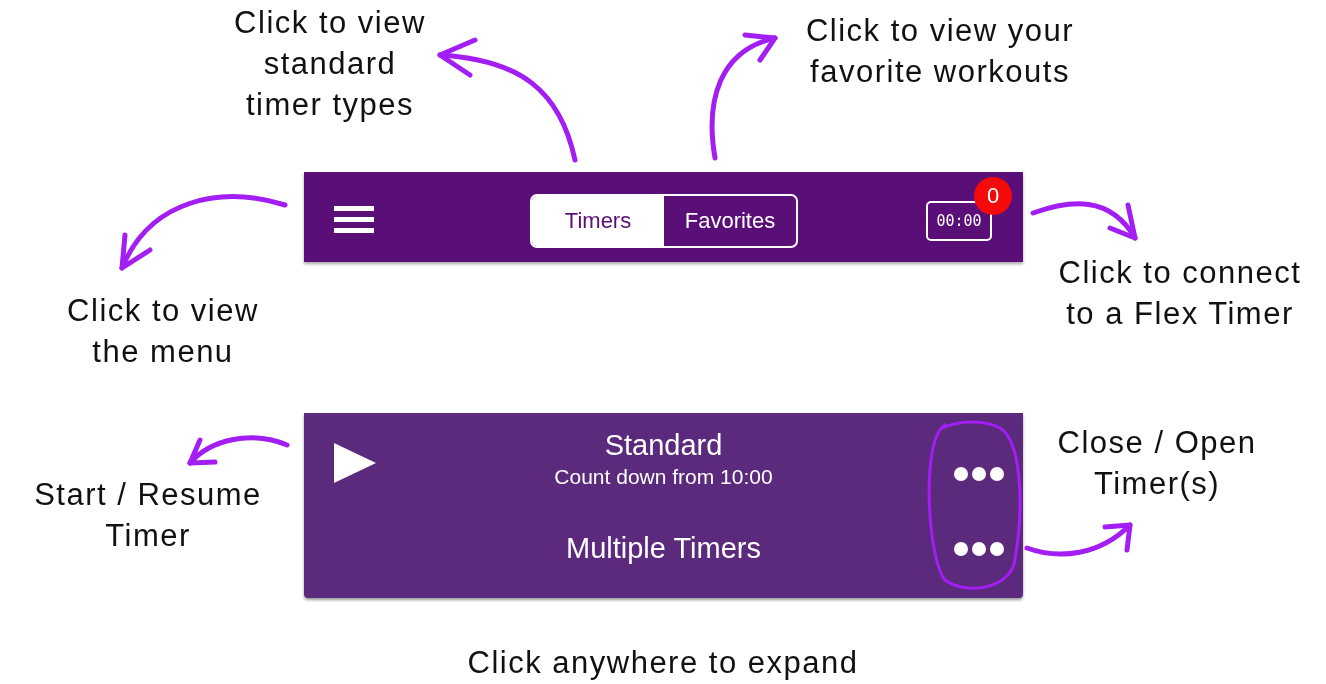 The image size is (1326, 684). What do you see at coordinates (163, 331) in the screenshot?
I see `annotation-text: Click to view the menu` at bounding box center [163, 331].